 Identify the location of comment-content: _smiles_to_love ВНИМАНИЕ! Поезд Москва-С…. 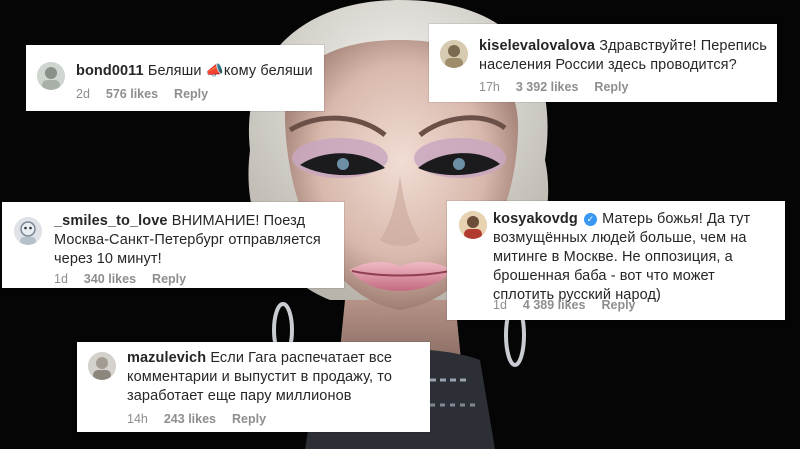
(196, 240).